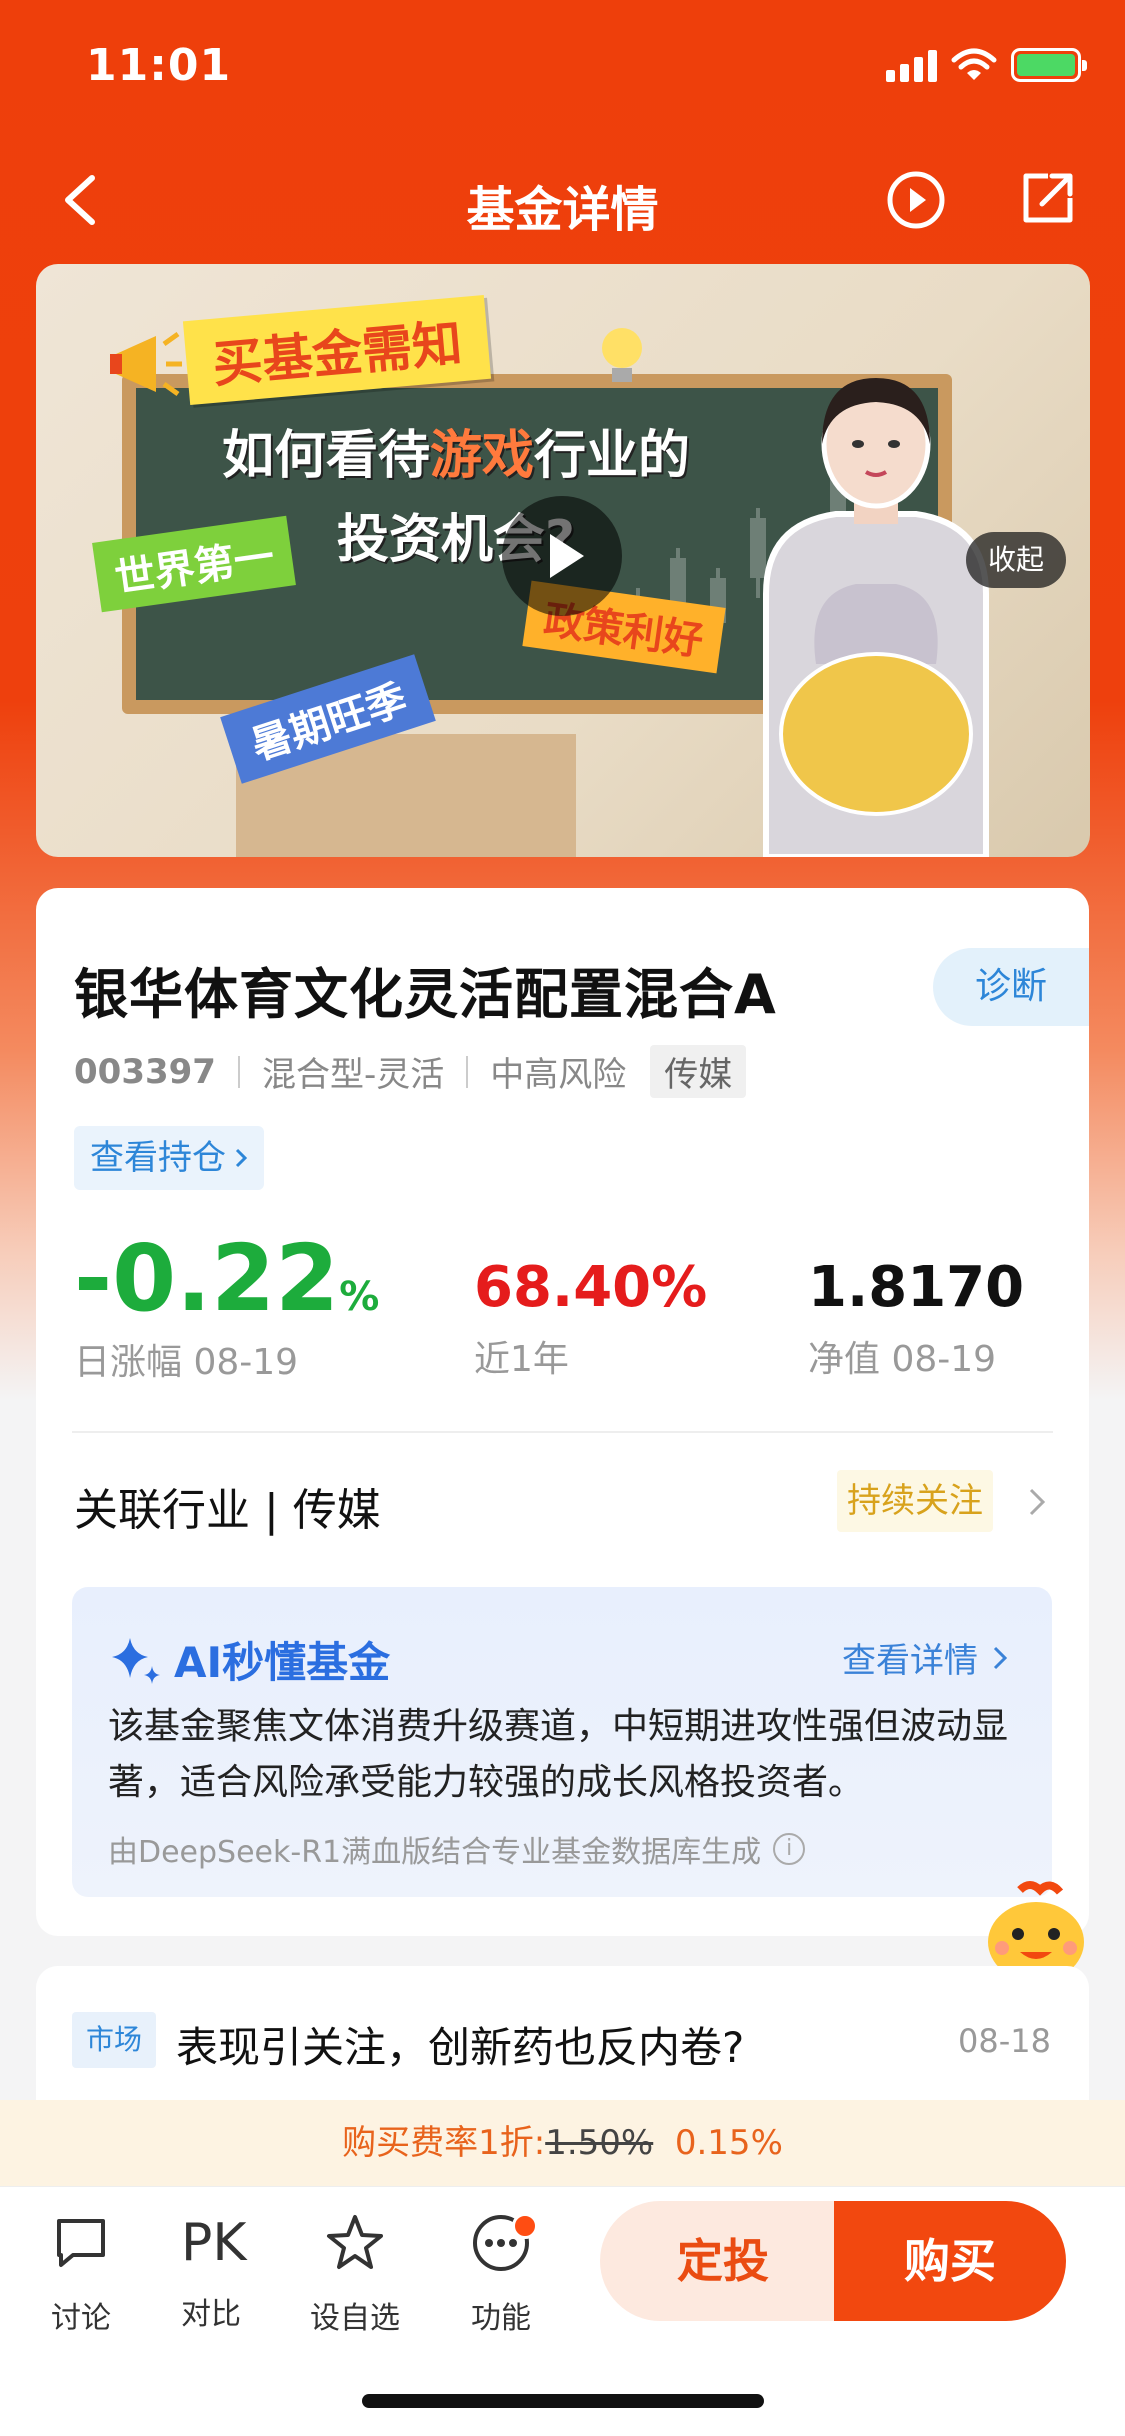 The image size is (1125, 2436). What do you see at coordinates (136, 1660) in the screenshot?
I see `sparkle-icon` at bounding box center [136, 1660].